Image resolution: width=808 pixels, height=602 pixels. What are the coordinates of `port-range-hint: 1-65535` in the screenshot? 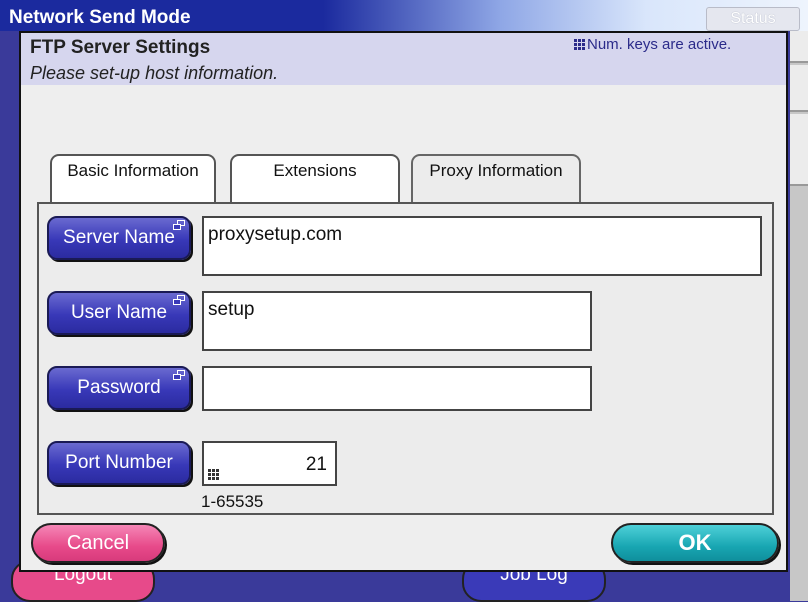 It's located at (232, 501).